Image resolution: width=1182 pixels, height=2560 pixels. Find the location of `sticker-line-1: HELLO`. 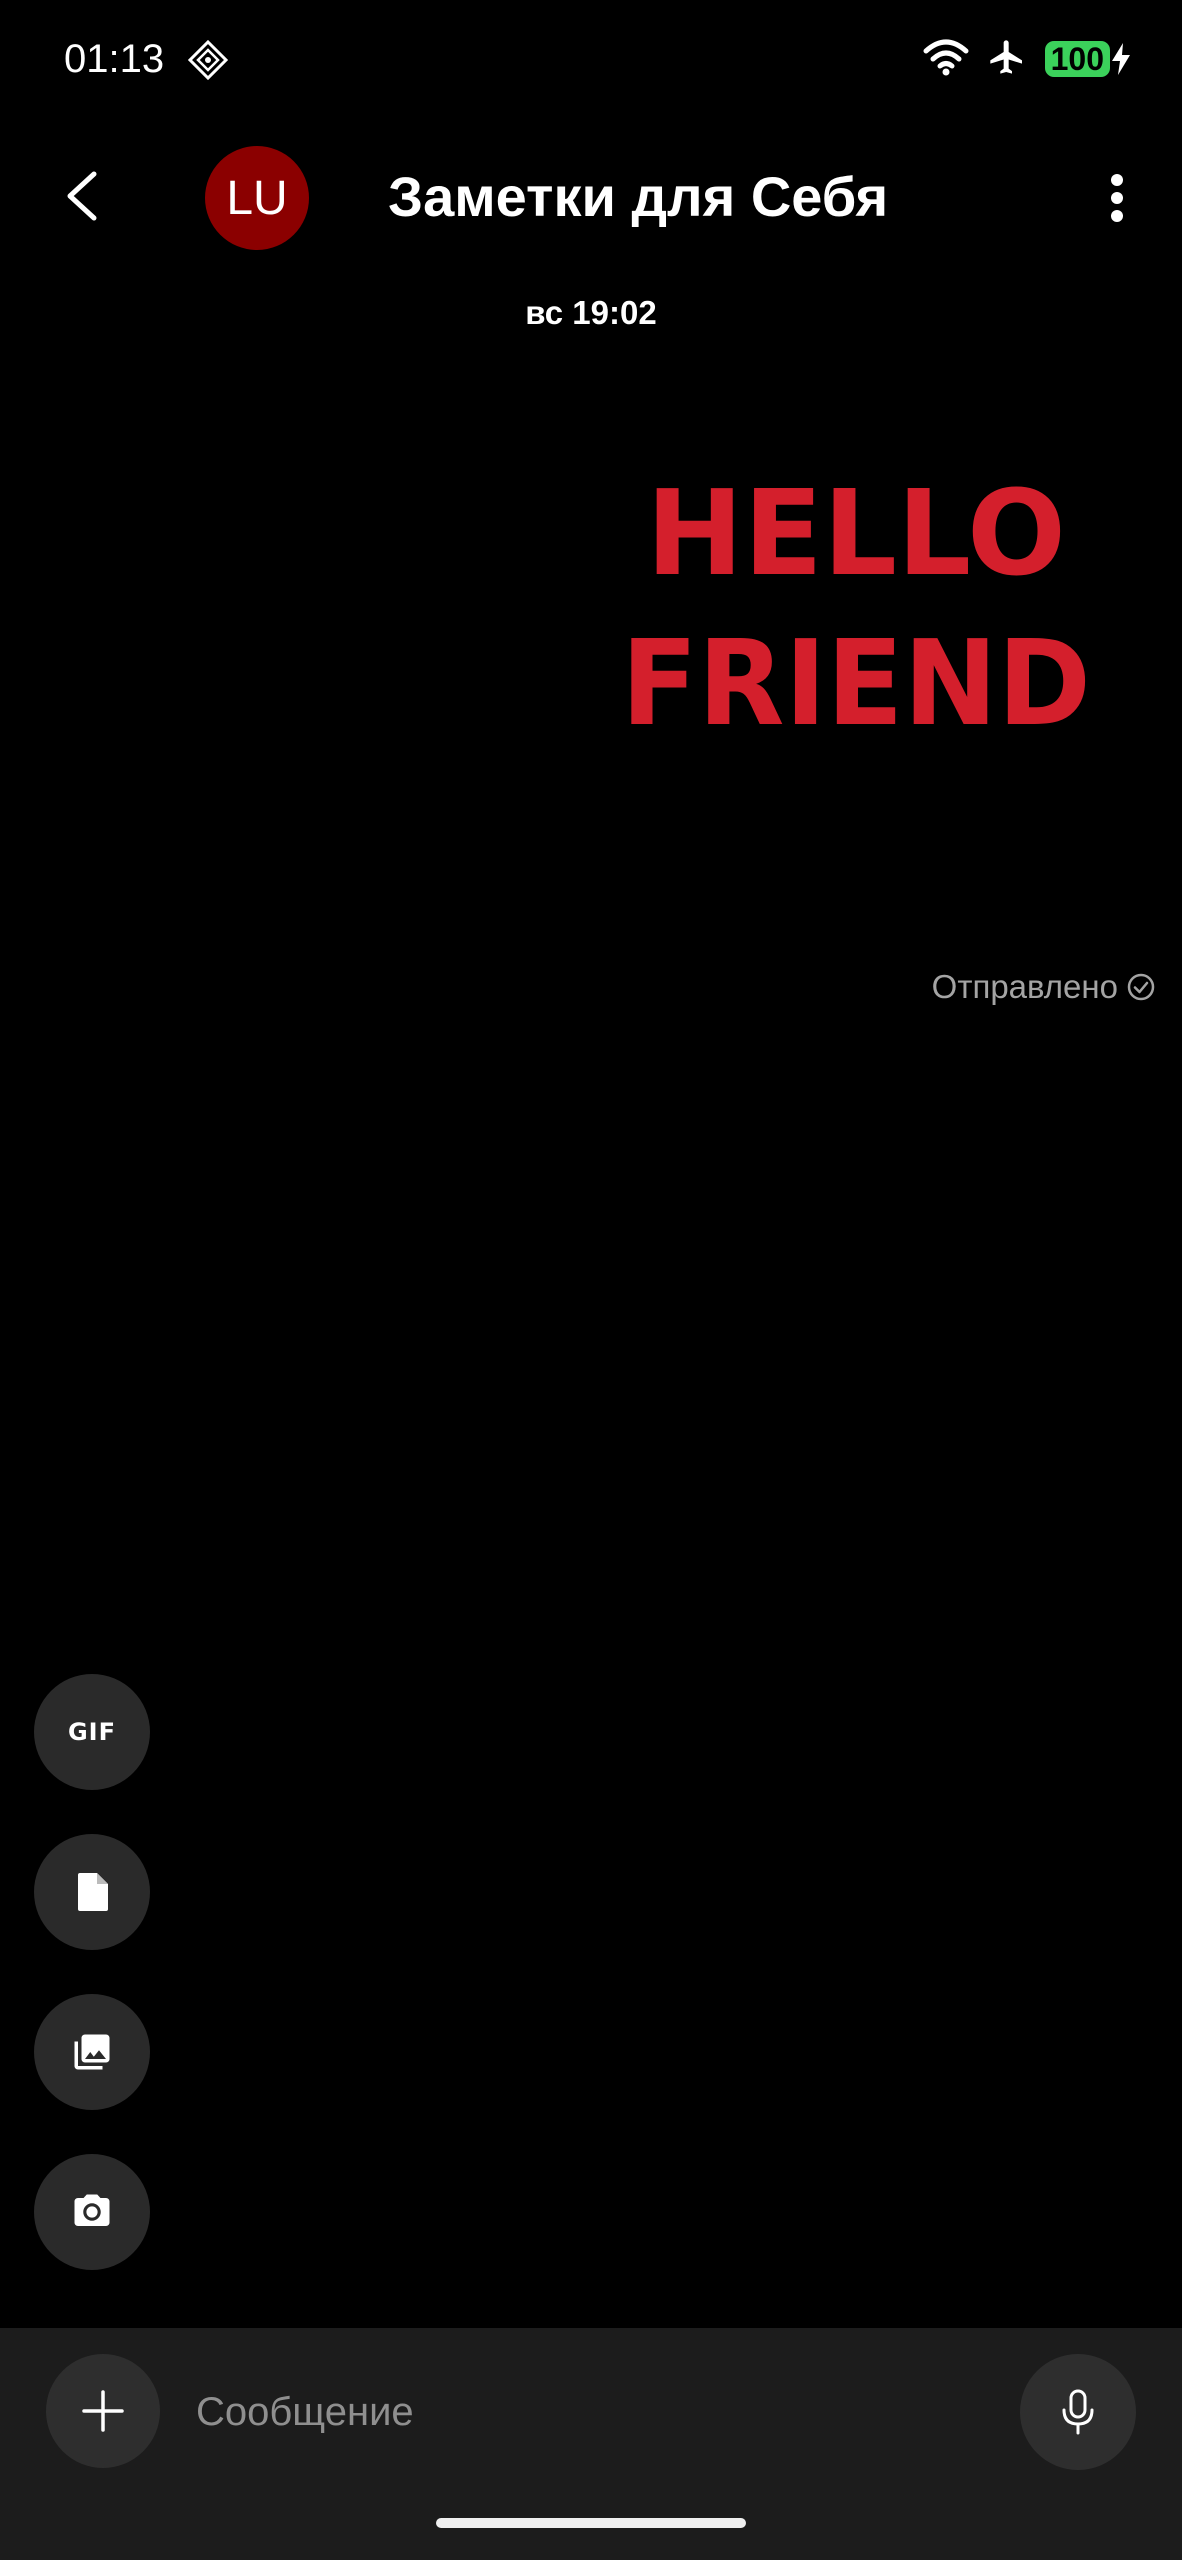

sticker-line-1: HELLO is located at coordinates (856, 533).